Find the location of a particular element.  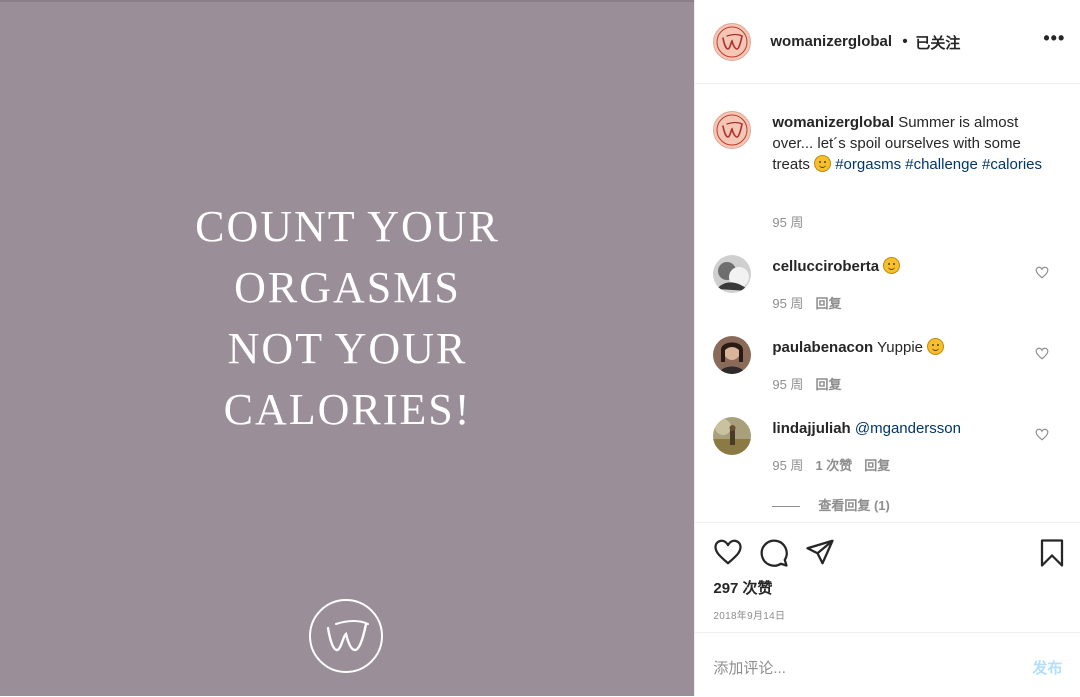

share-paper-plane-icon is located at coordinates (820, 552).